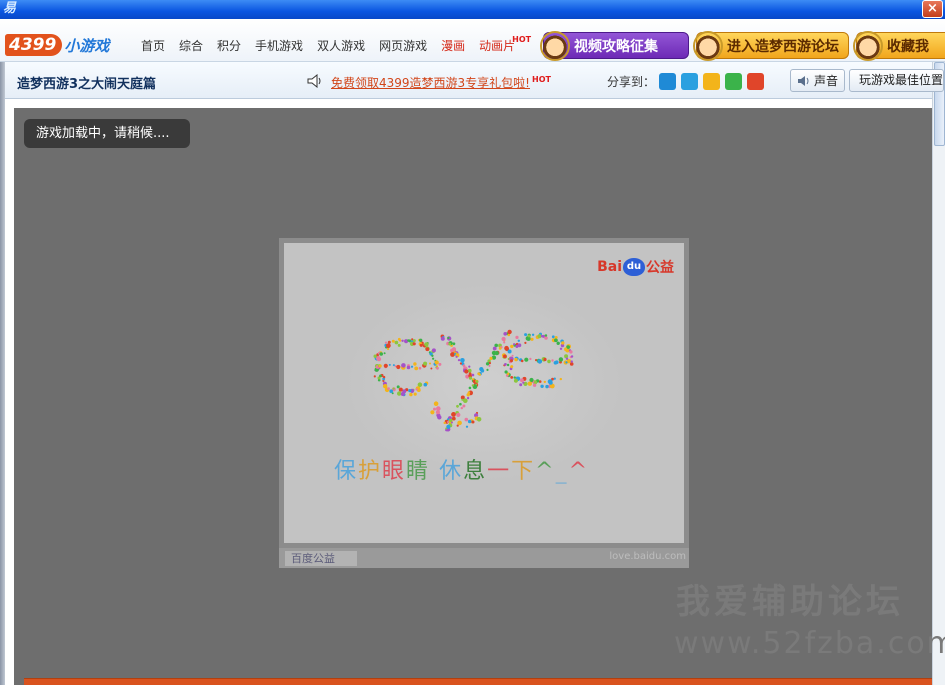 The image size is (945, 685). What do you see at coordinates (896, 80) in the screenshot?
I see `best-position-button: 玩游戏最佳位置` at bounding box center [896, 80].